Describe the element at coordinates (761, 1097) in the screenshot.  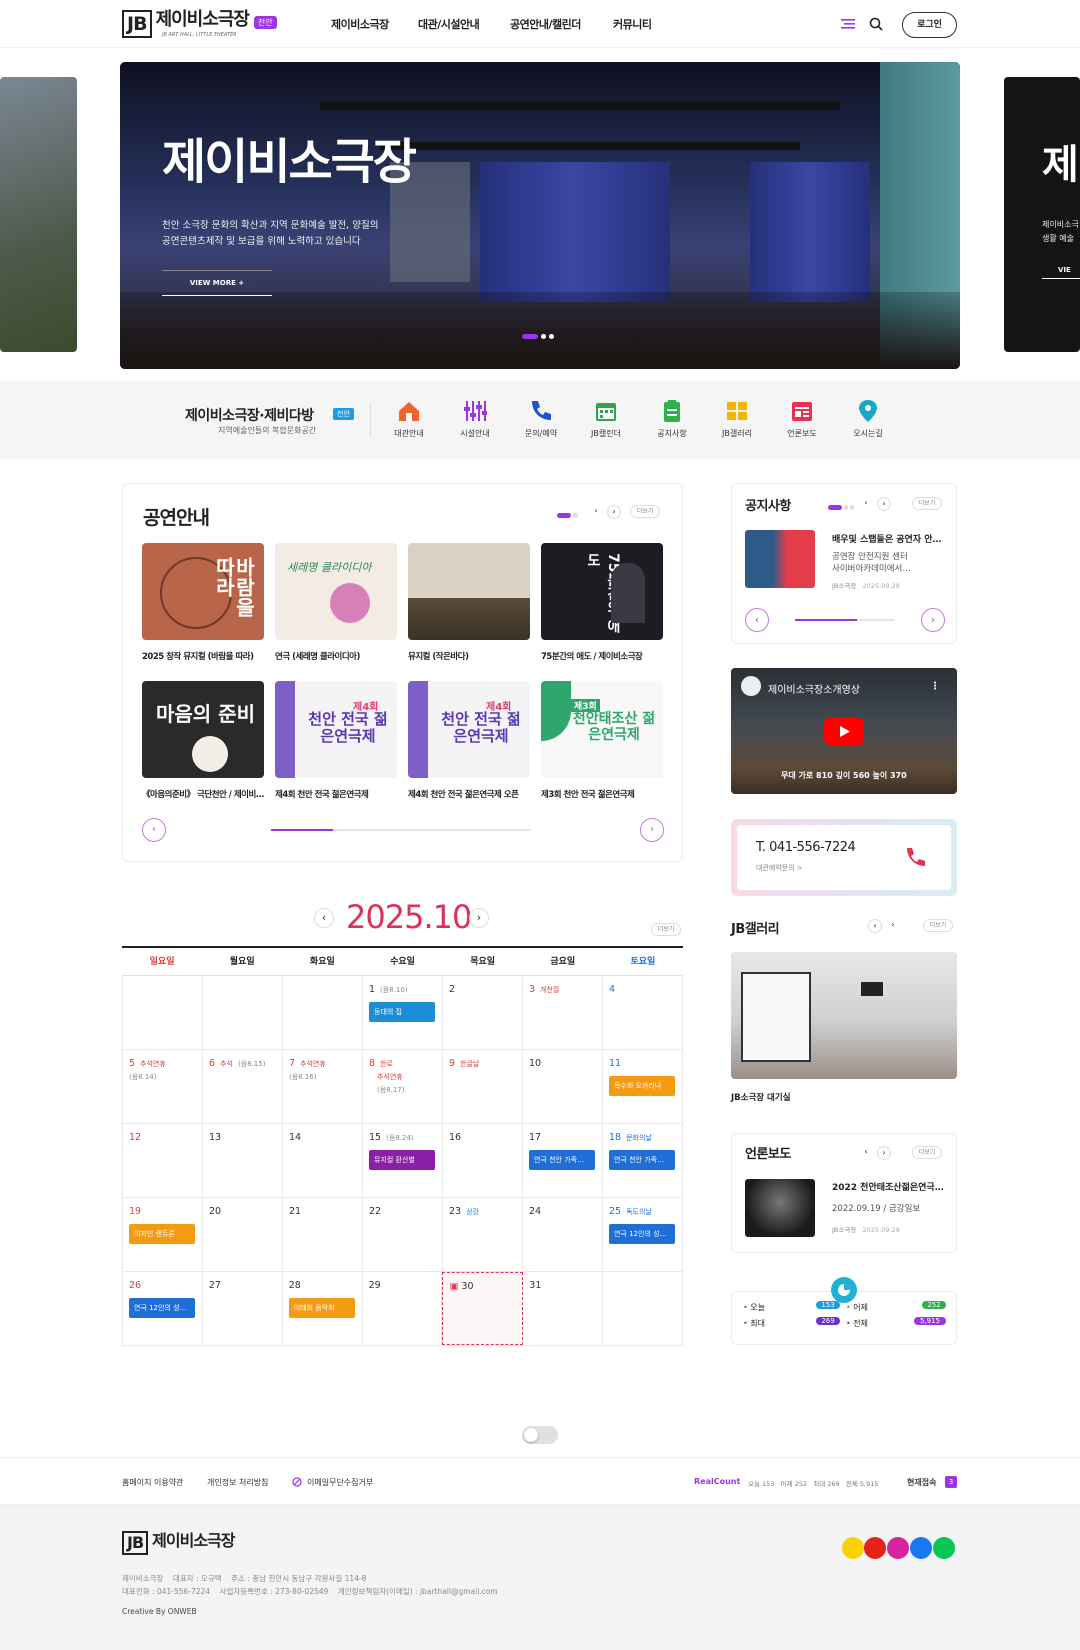
I see `gallery-caption: JB소극장 대기실` at that location.